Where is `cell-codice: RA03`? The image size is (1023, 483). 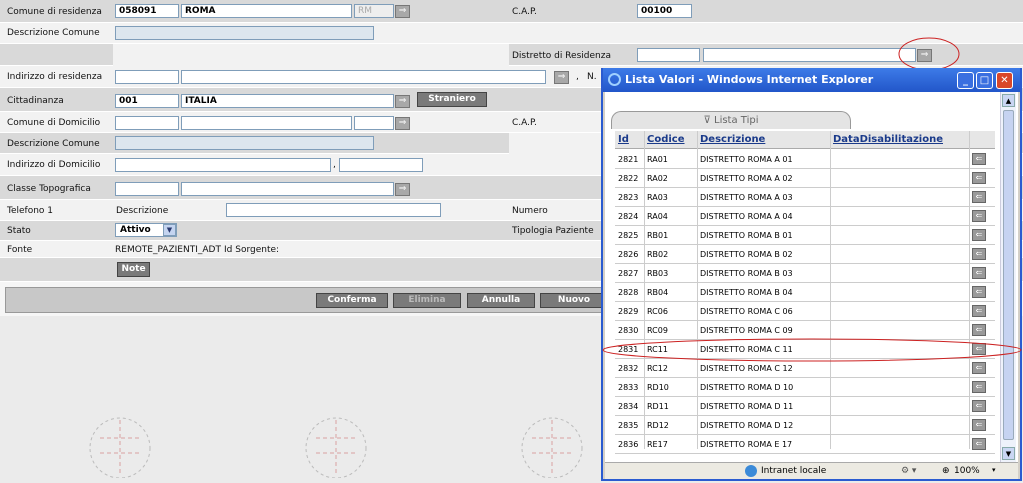 cell-codice: RA03 is located at coordinates (657, 197).